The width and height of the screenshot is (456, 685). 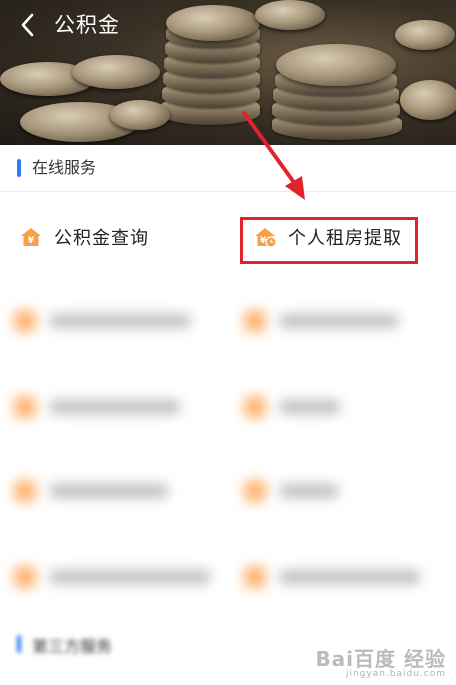 I want to click on service-label: 个人租房提取, so click(x=345, y=238).